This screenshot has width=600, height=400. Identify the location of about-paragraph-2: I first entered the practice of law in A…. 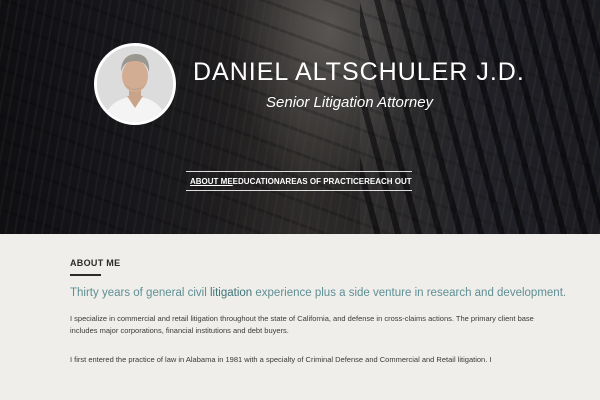
(281, 359).